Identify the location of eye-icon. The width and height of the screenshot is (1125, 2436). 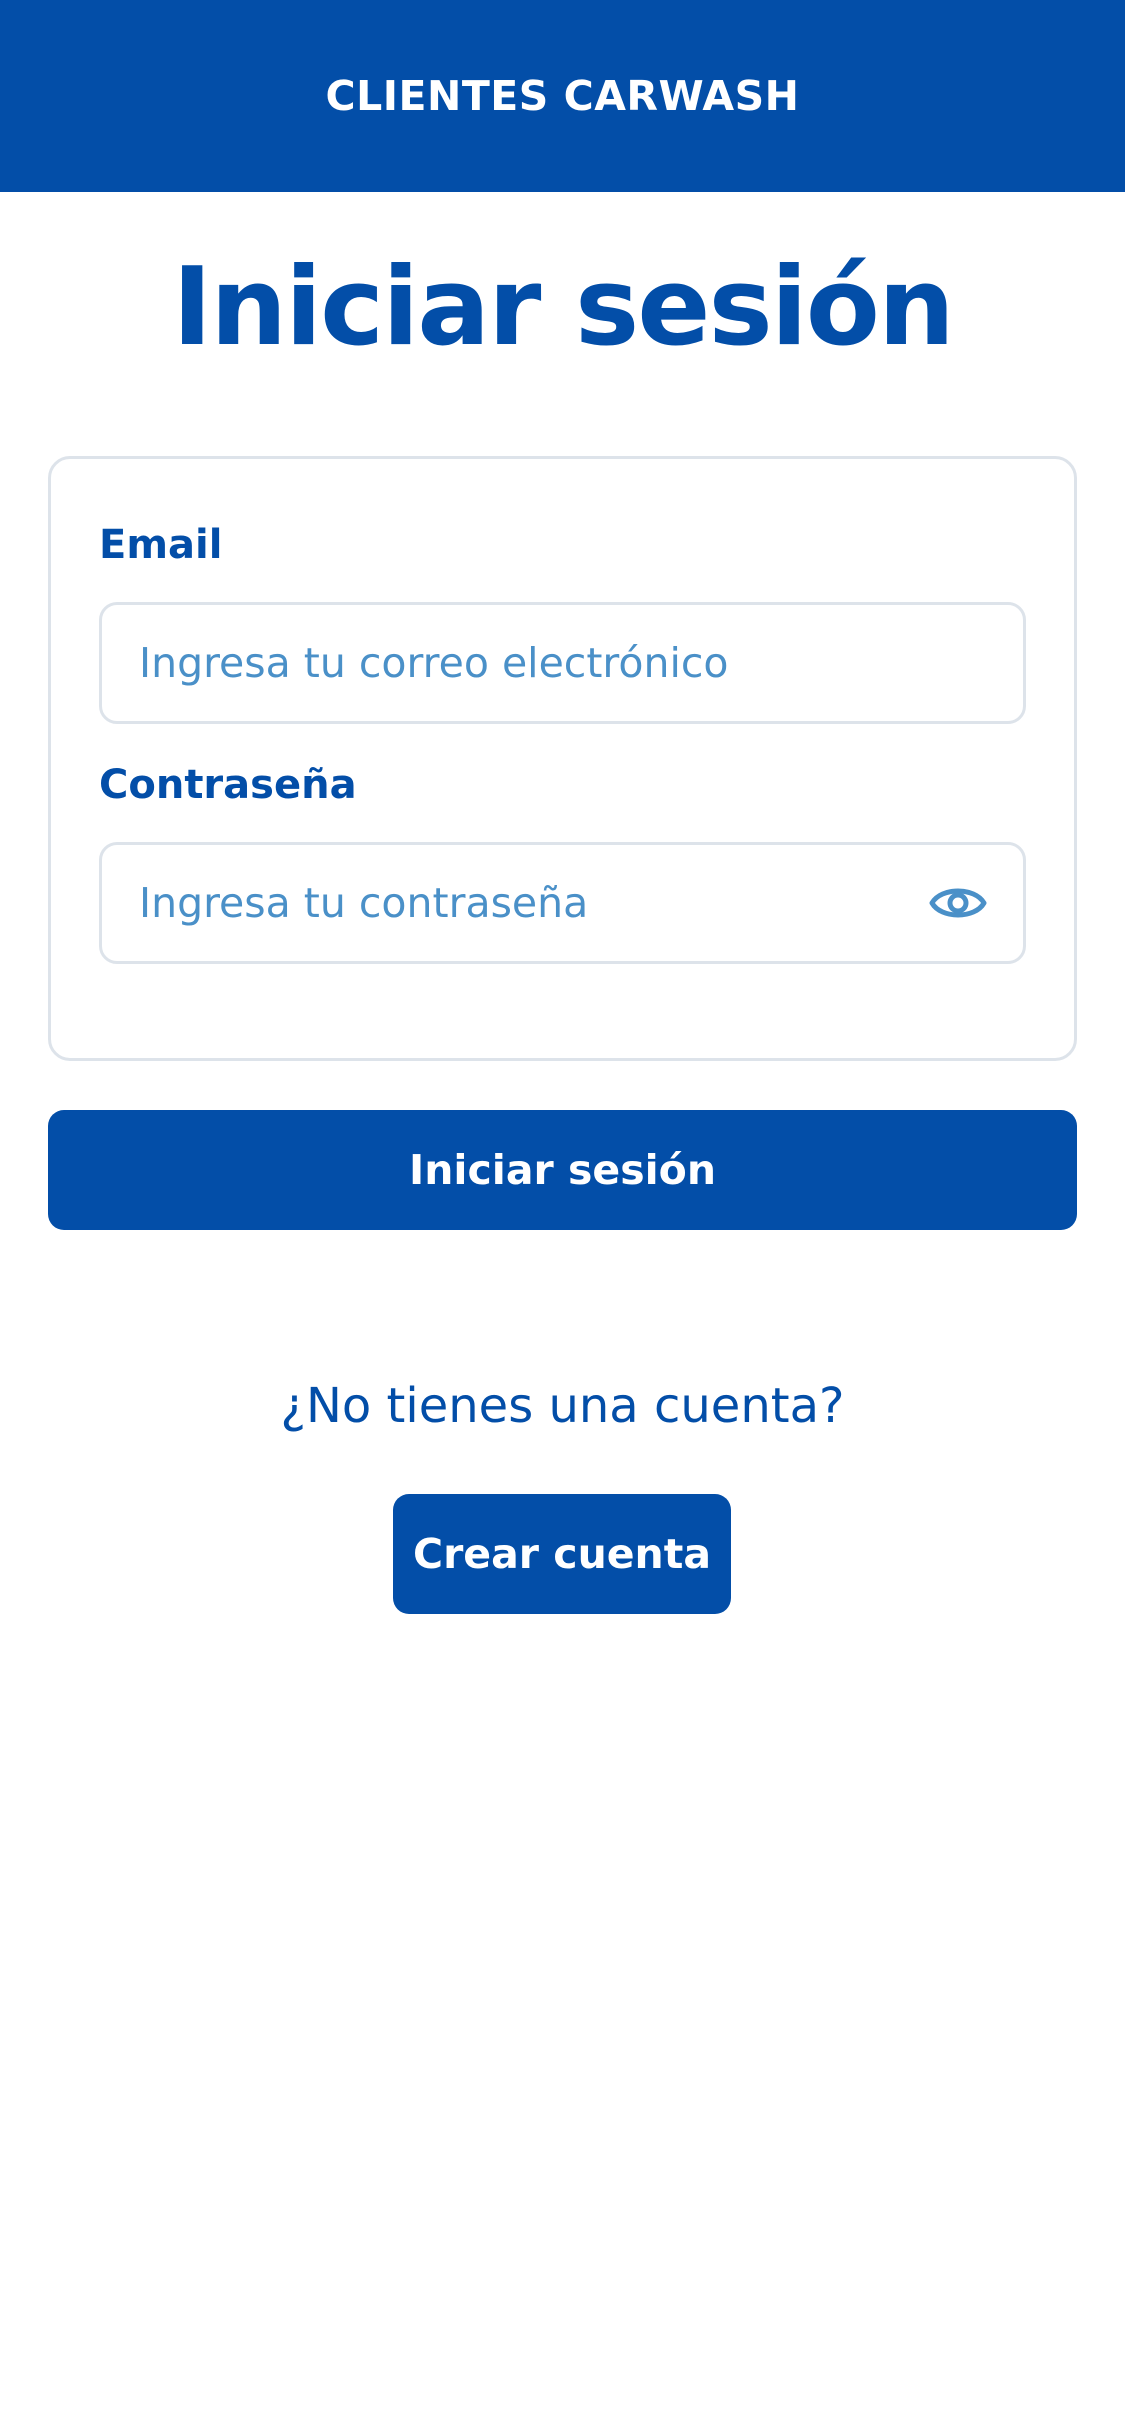
(958, 903).